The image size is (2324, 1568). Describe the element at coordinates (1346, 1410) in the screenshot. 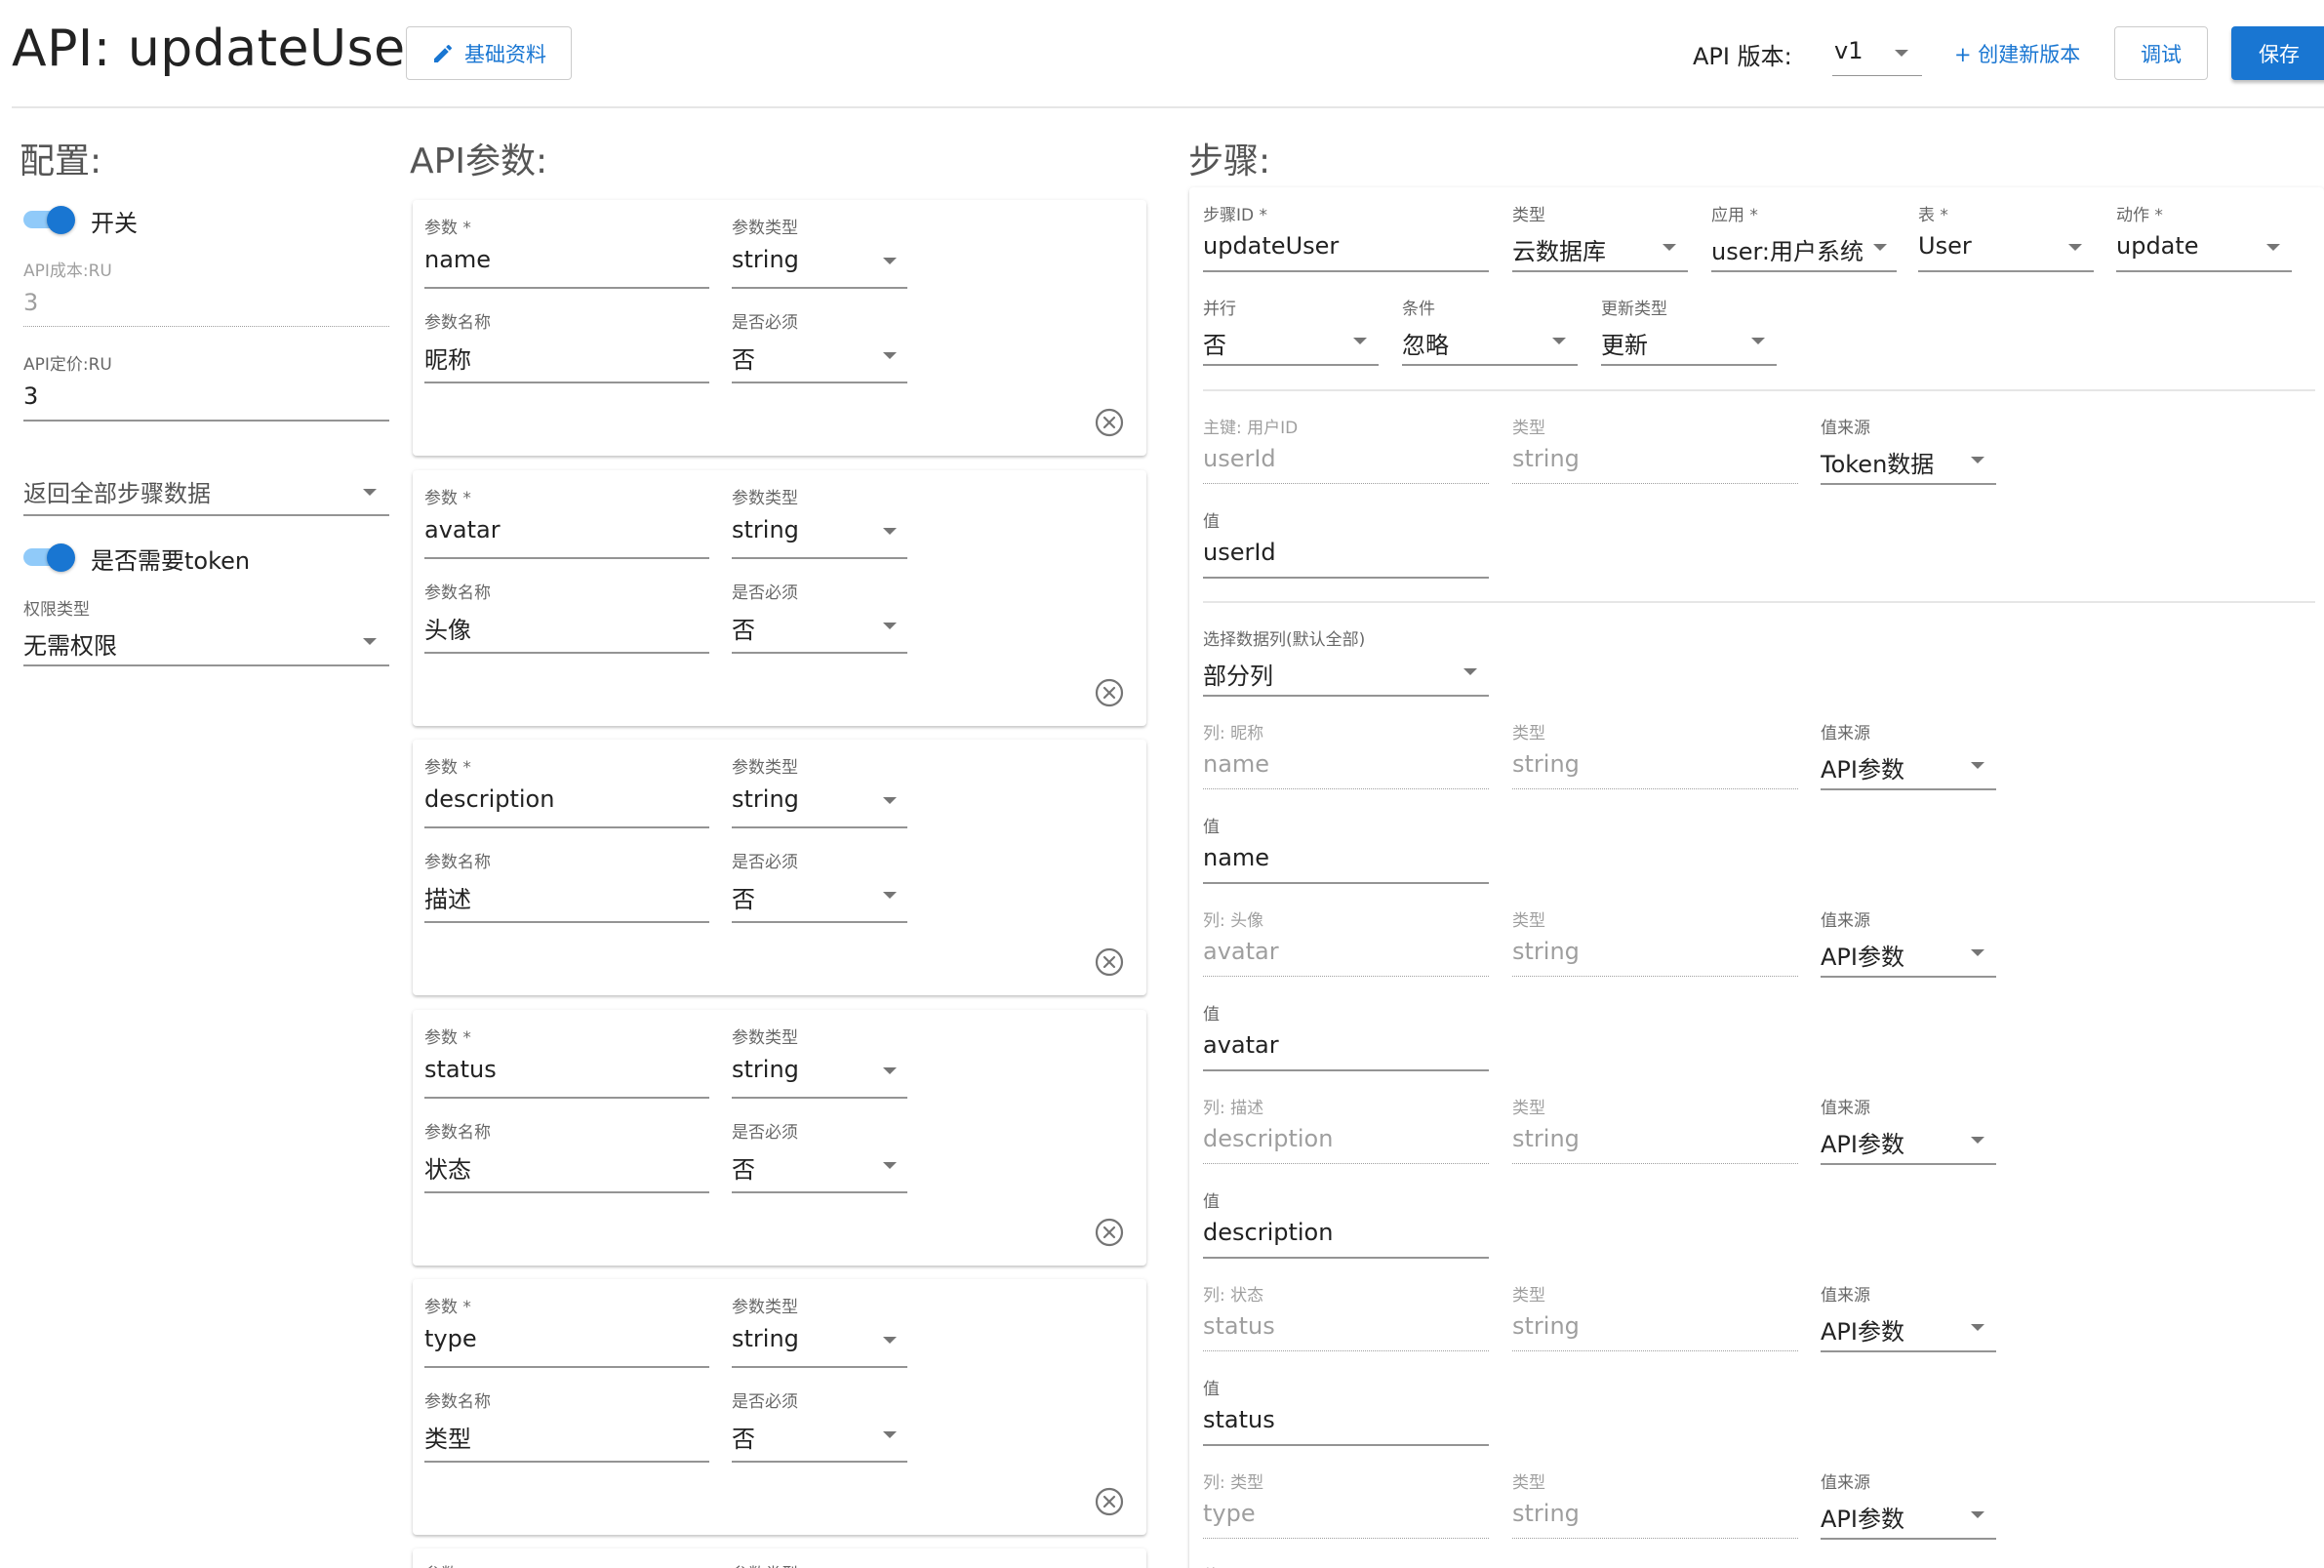

I see `column-val-field: 值 status` at that location.